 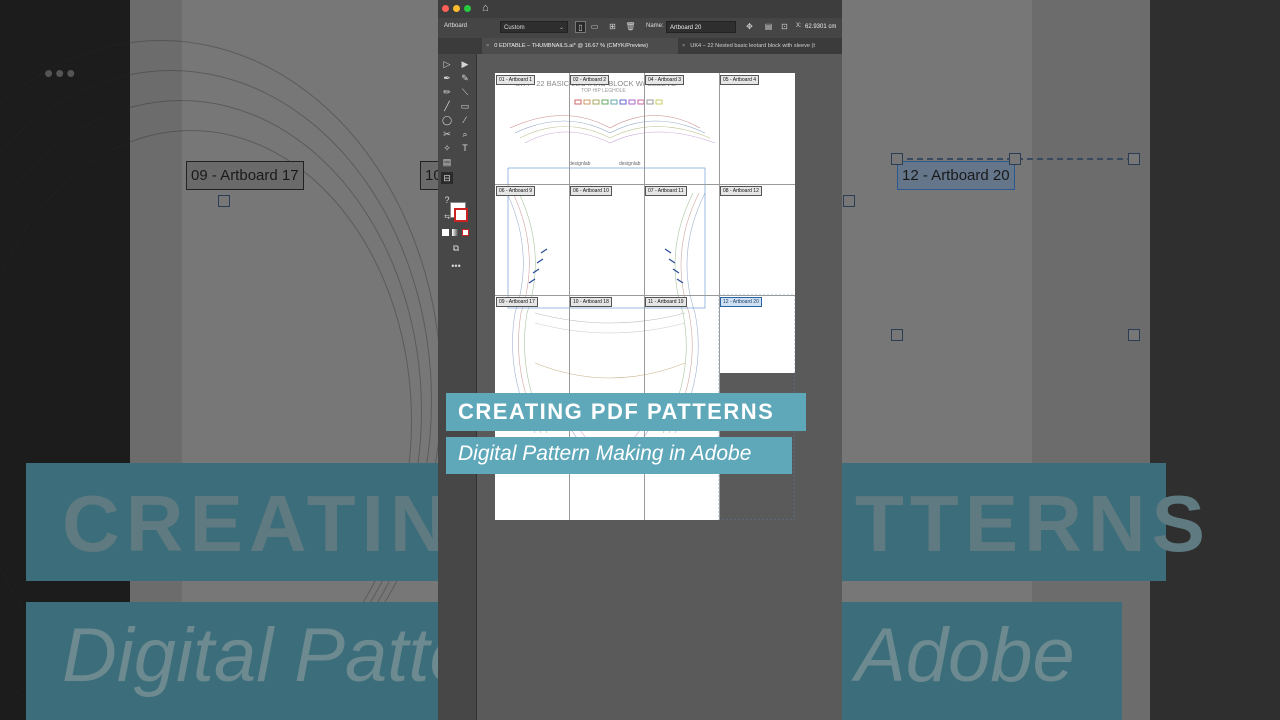 What do you see at coordinates (701, 27) in the screenshot?
I see `artboard-name-field: Artboard 20` at bounding box center [701, 27].